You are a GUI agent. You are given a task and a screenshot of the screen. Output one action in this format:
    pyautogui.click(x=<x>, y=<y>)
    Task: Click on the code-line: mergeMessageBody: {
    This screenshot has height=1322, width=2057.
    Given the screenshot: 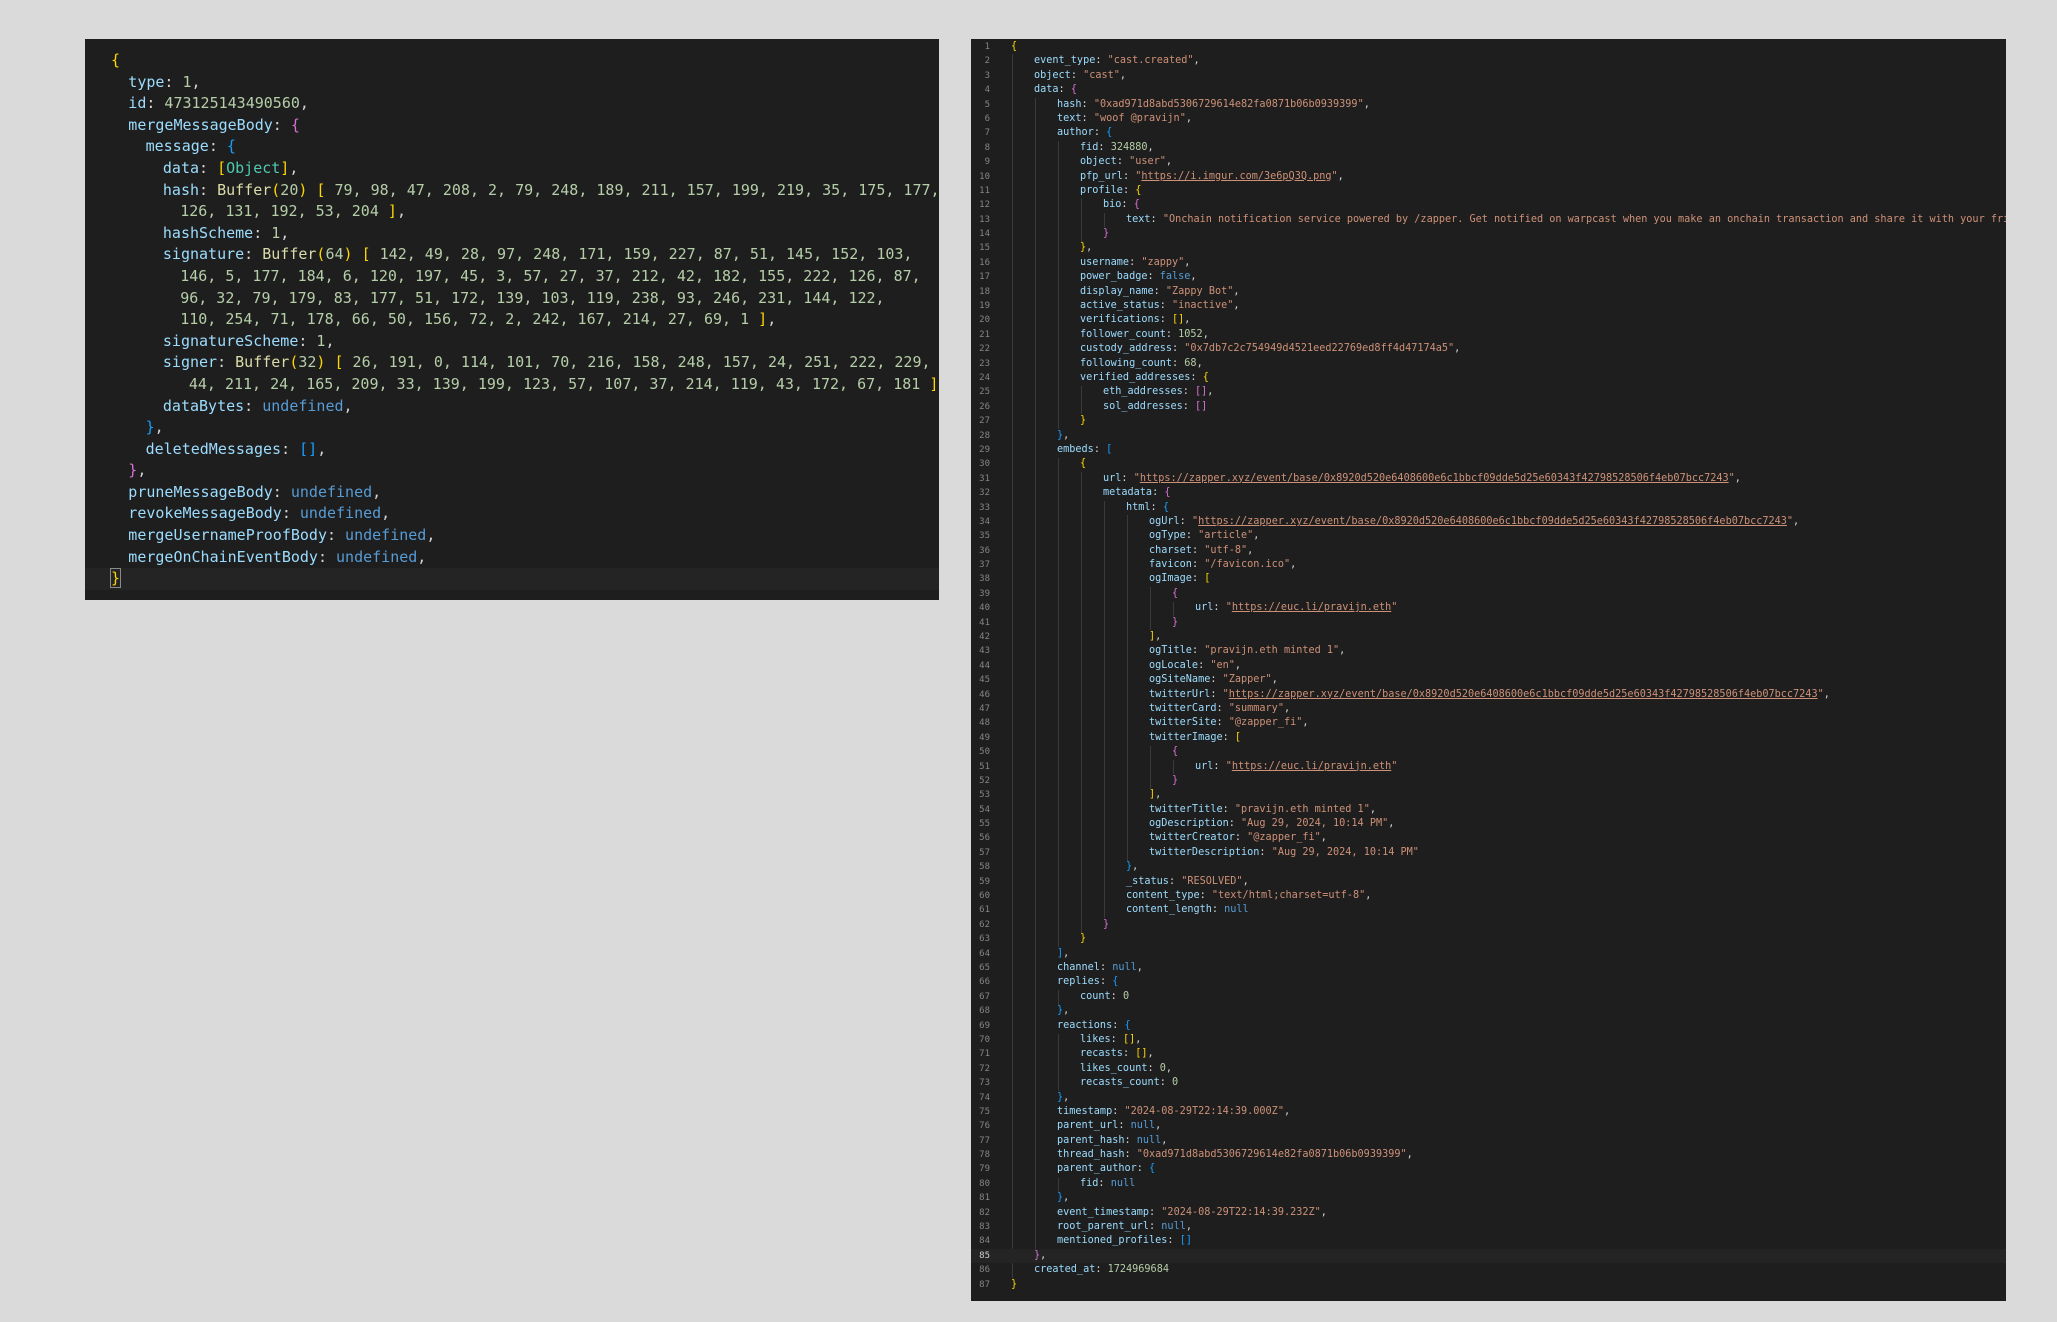 What is the action you would take?
    pyautogui.click(x=512, y=126)
    